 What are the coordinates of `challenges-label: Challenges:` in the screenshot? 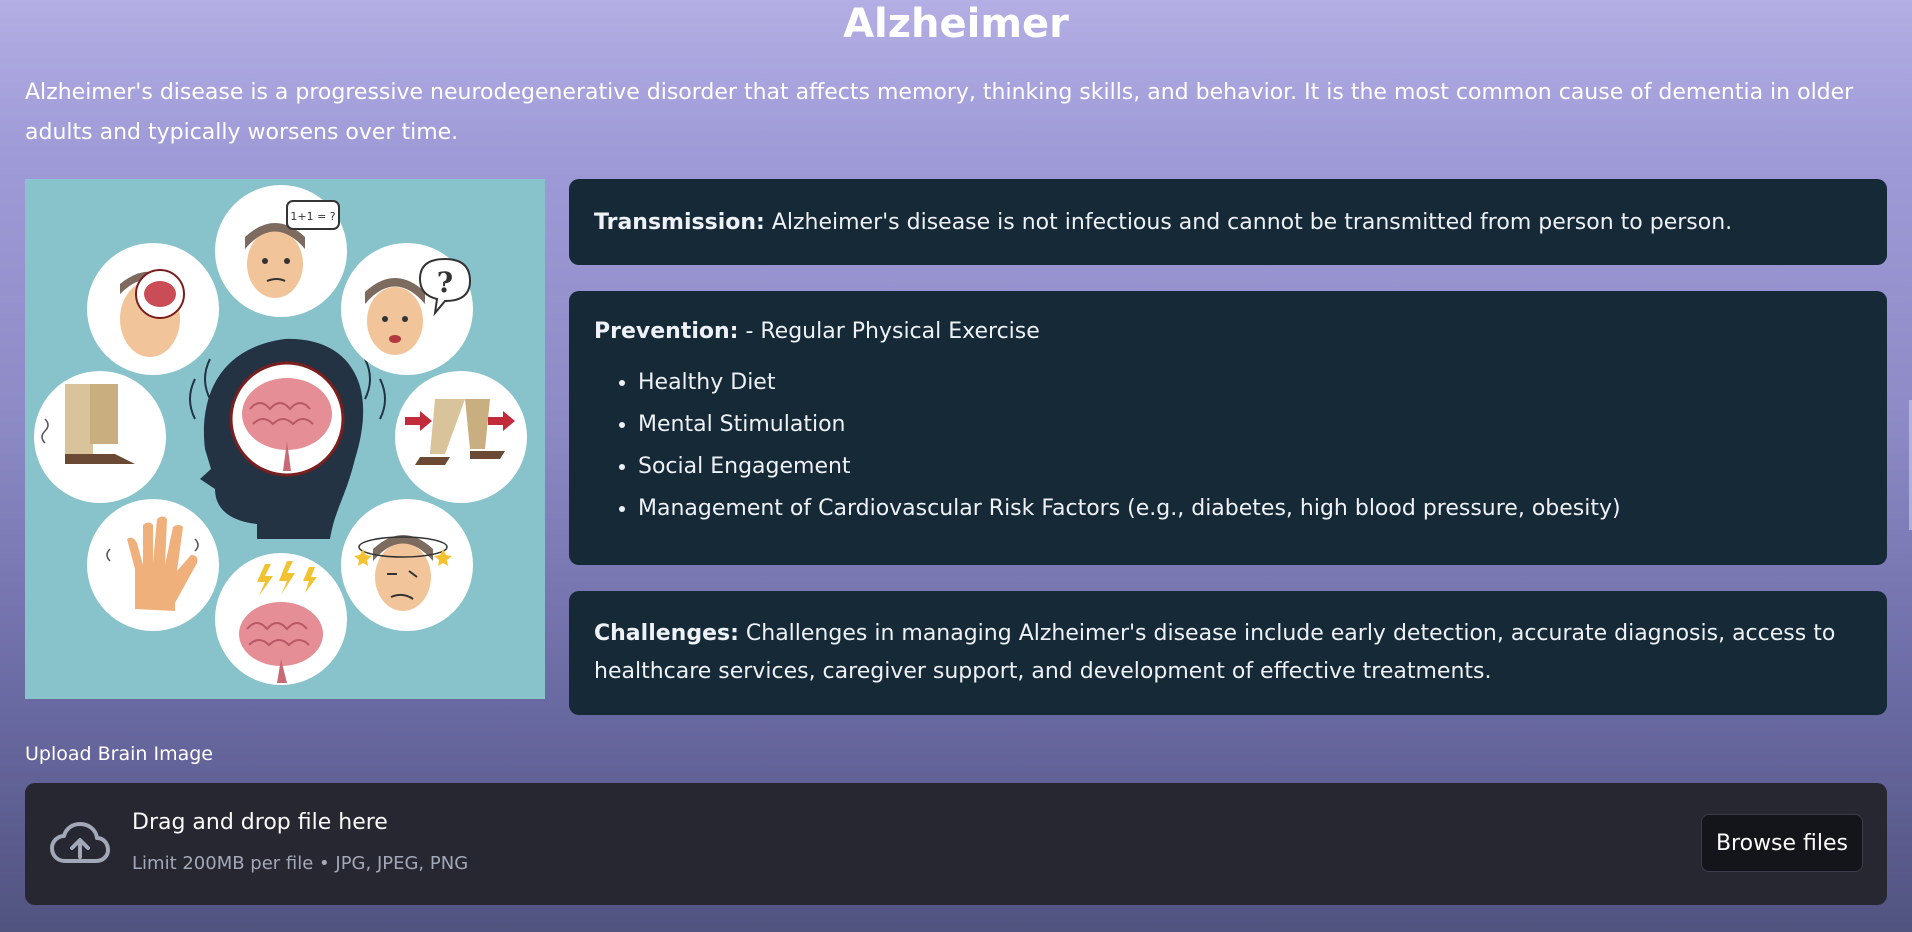 It's located at (666, 633).